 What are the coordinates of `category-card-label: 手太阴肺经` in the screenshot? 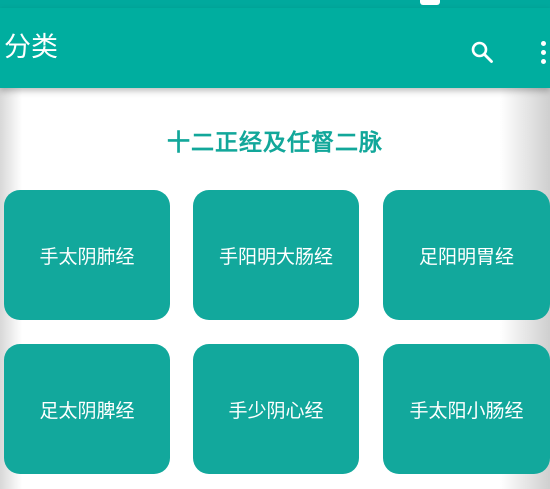 It's located at (87, 256).